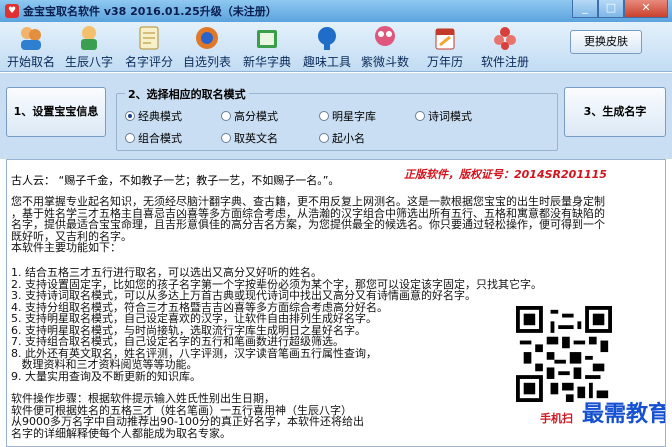 The width and height of the screenshot is (672, 447). What do you see at coordinates (646, 9) in the screenshot?
I see `close-button: ✕` at bounding box center [646, 9].